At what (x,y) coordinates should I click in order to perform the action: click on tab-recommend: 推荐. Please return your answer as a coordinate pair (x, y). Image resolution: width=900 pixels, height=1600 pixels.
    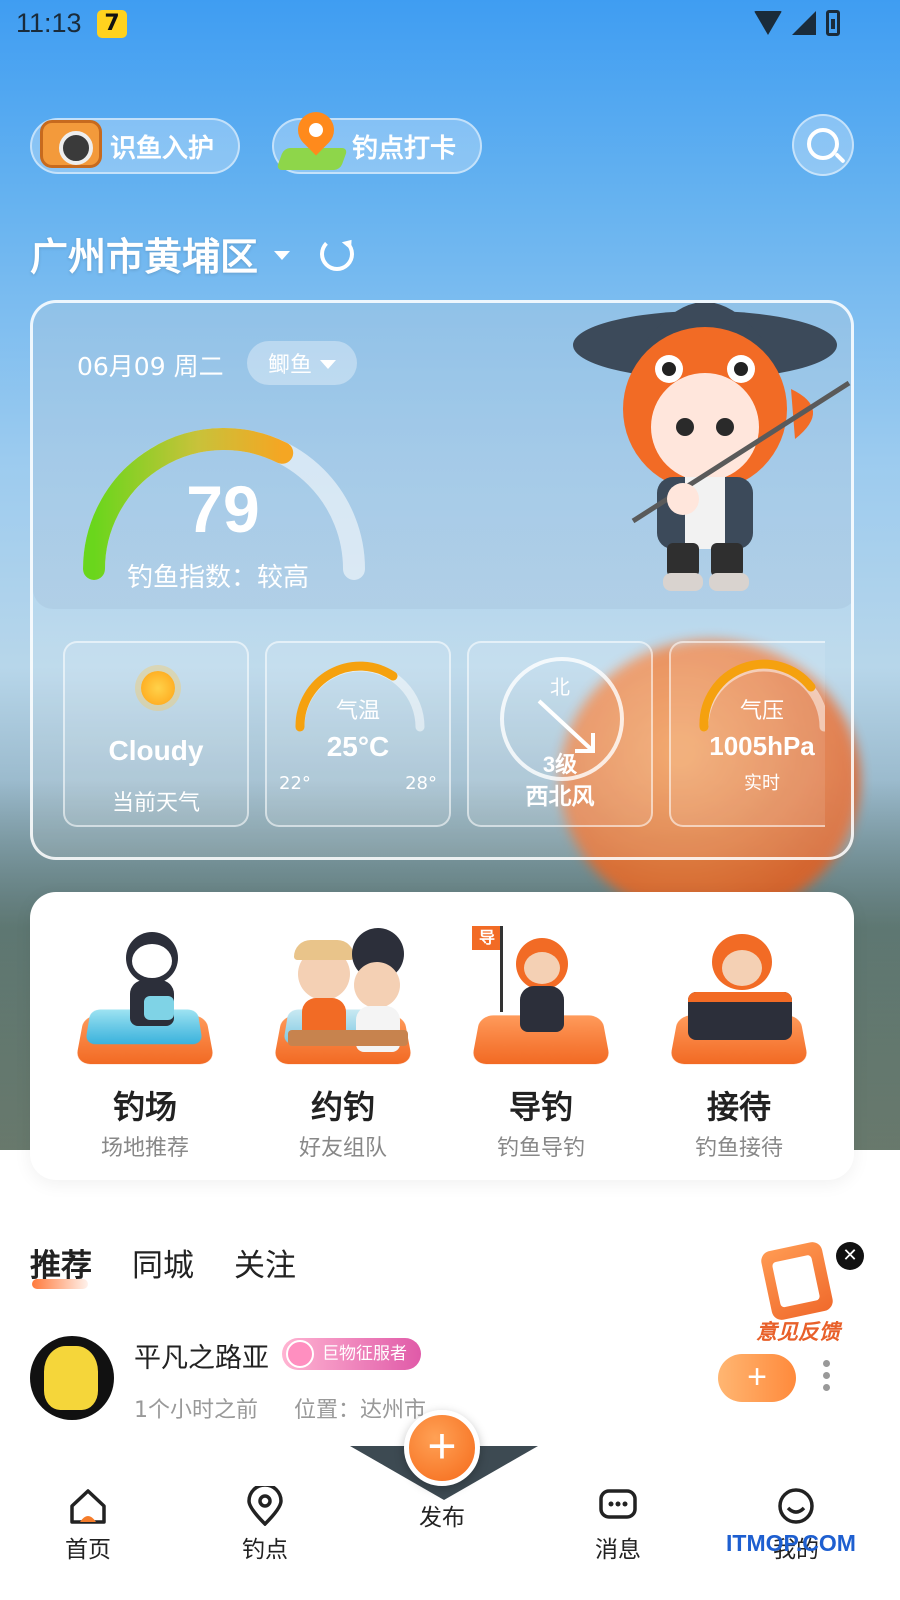
    Looking at the image, I should click on (61, 1264).